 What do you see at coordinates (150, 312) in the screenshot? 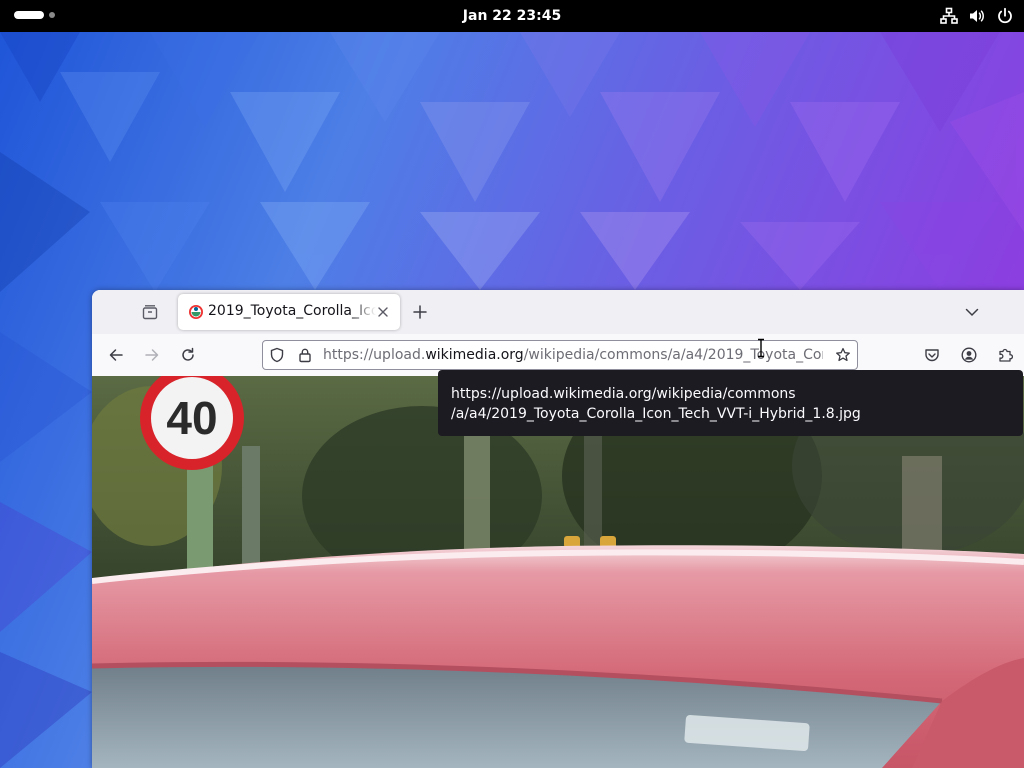
I see `firefox-view-icon` at bounding box center [150, 312].